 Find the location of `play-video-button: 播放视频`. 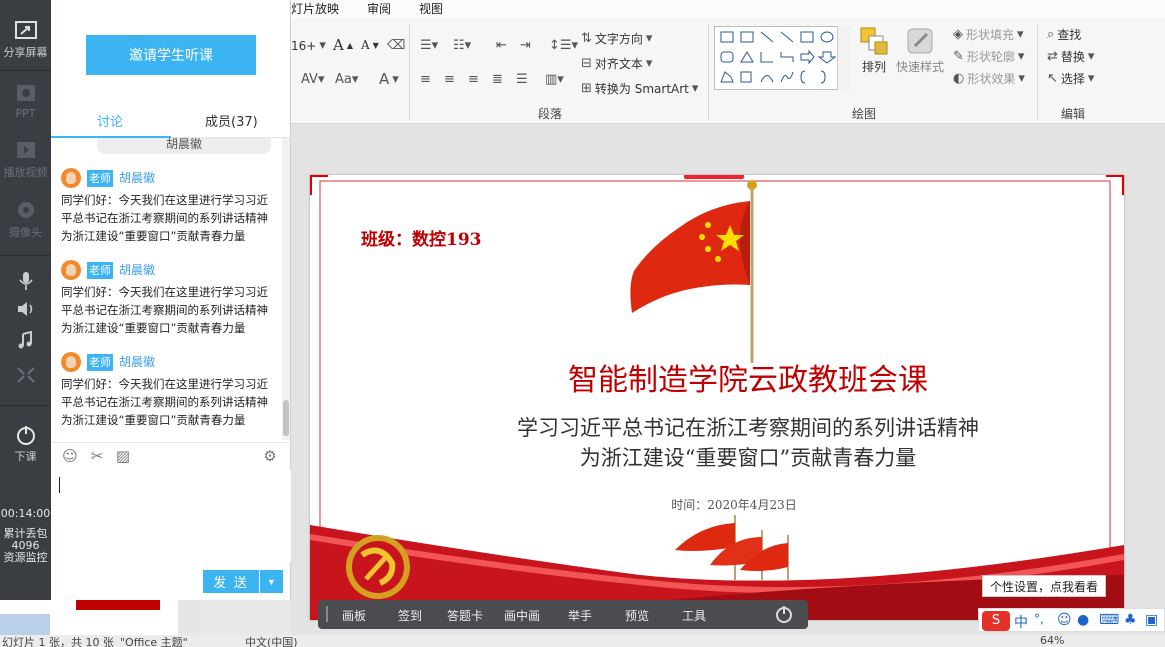

play-video-button: 播放视频 is located at coordinates (25, 160).